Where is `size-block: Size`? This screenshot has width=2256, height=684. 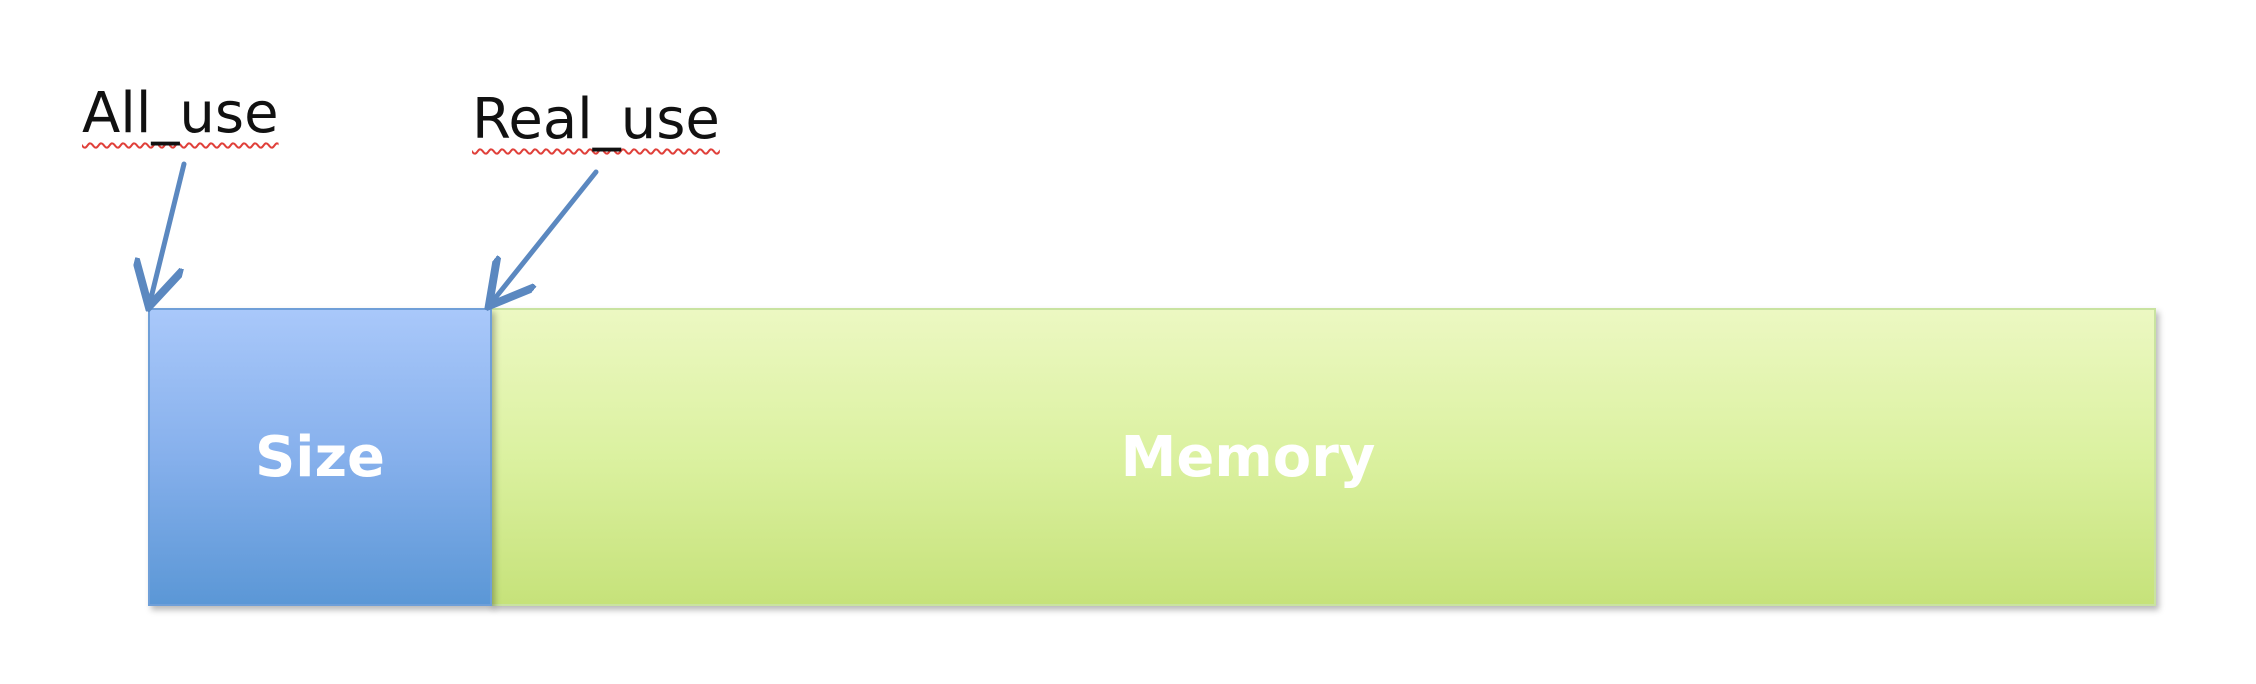 size-block: Size is located at coordinates (320, 457).